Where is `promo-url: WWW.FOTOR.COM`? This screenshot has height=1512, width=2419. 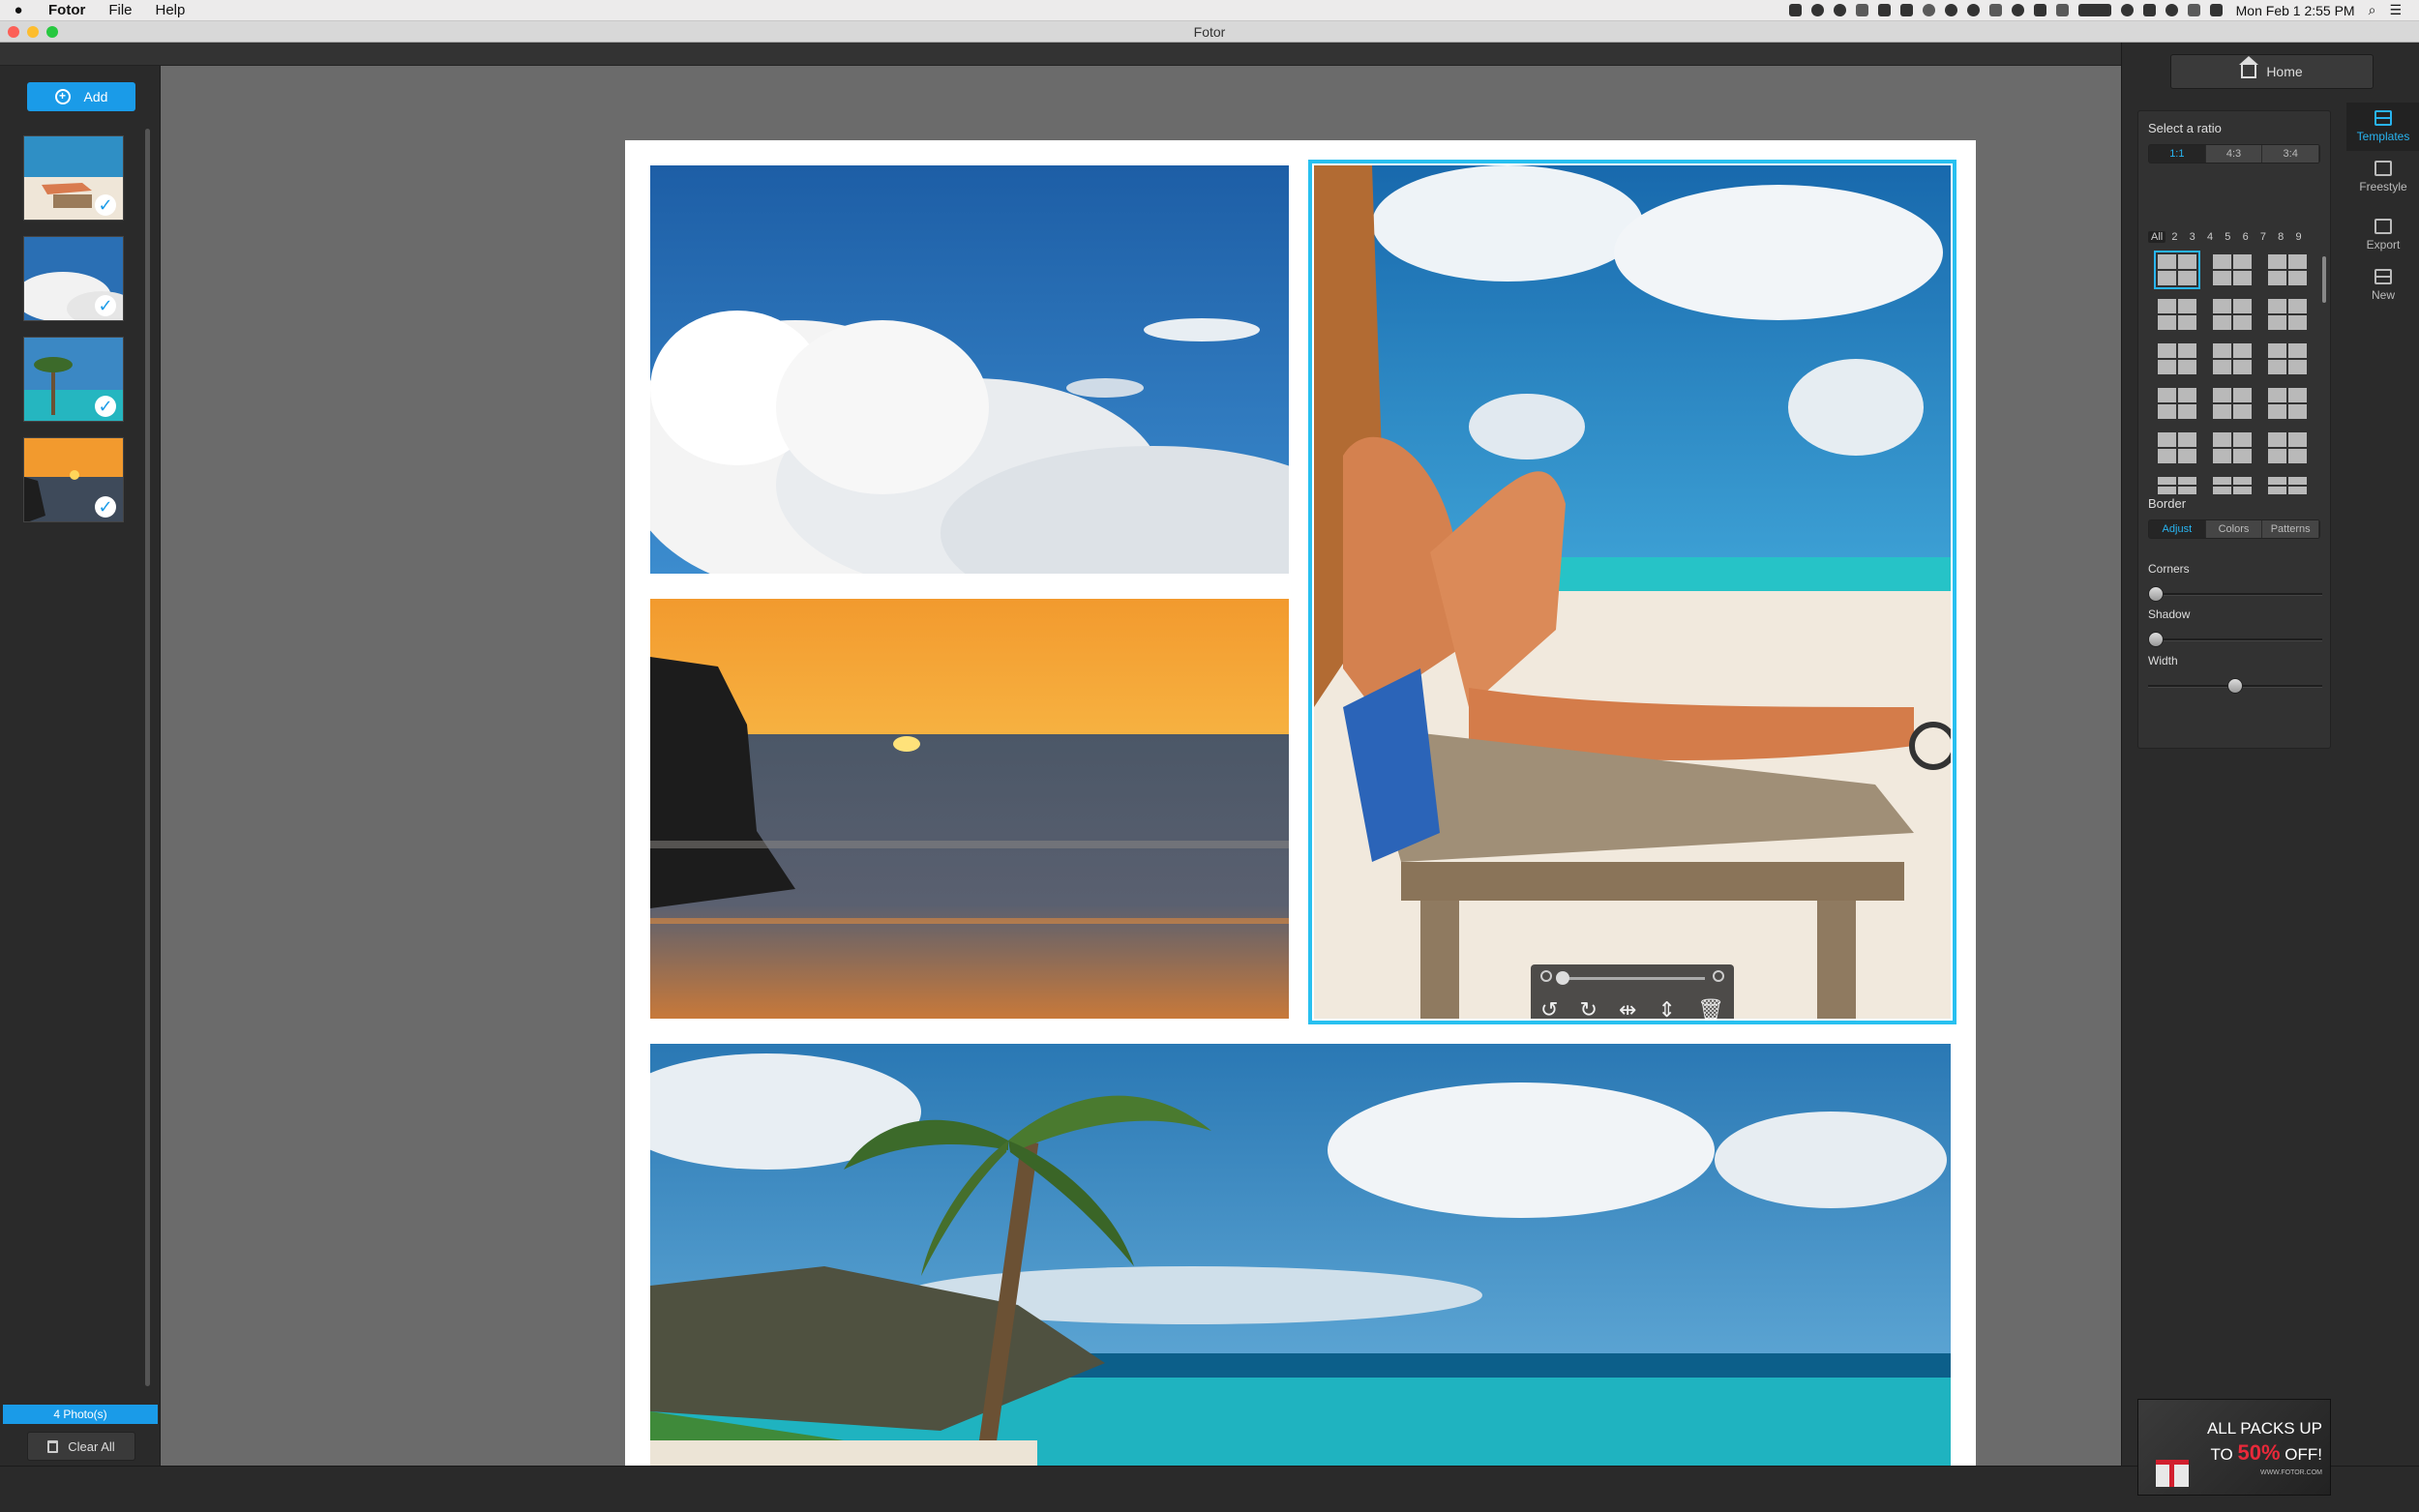 promo-url: WWW.FOTOR.COM is located at coordinates (2290, 1472).